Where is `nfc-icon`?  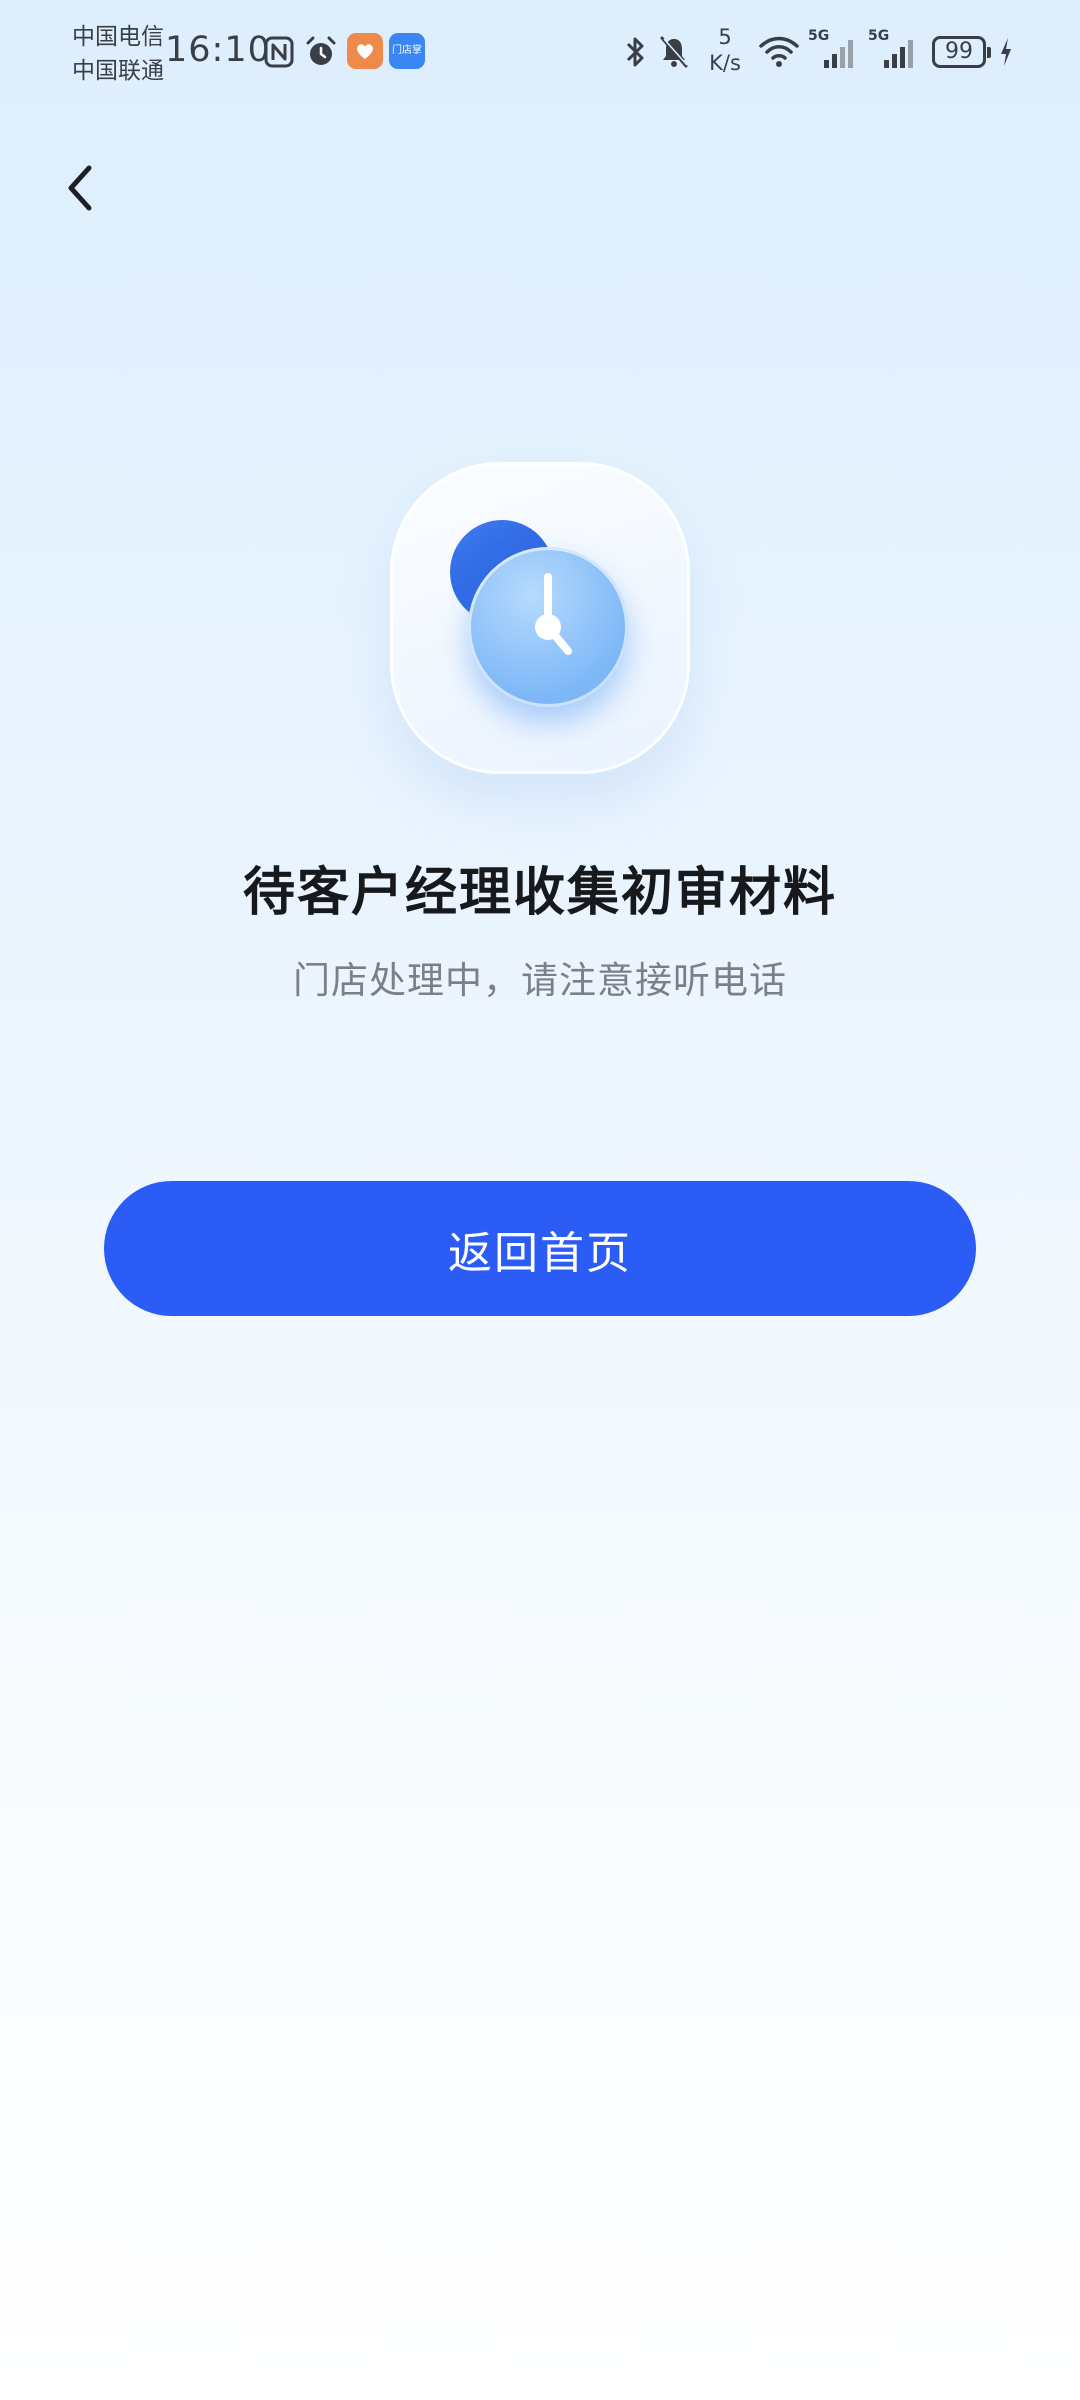 nfc-icon is located at coordinates (279, 52).